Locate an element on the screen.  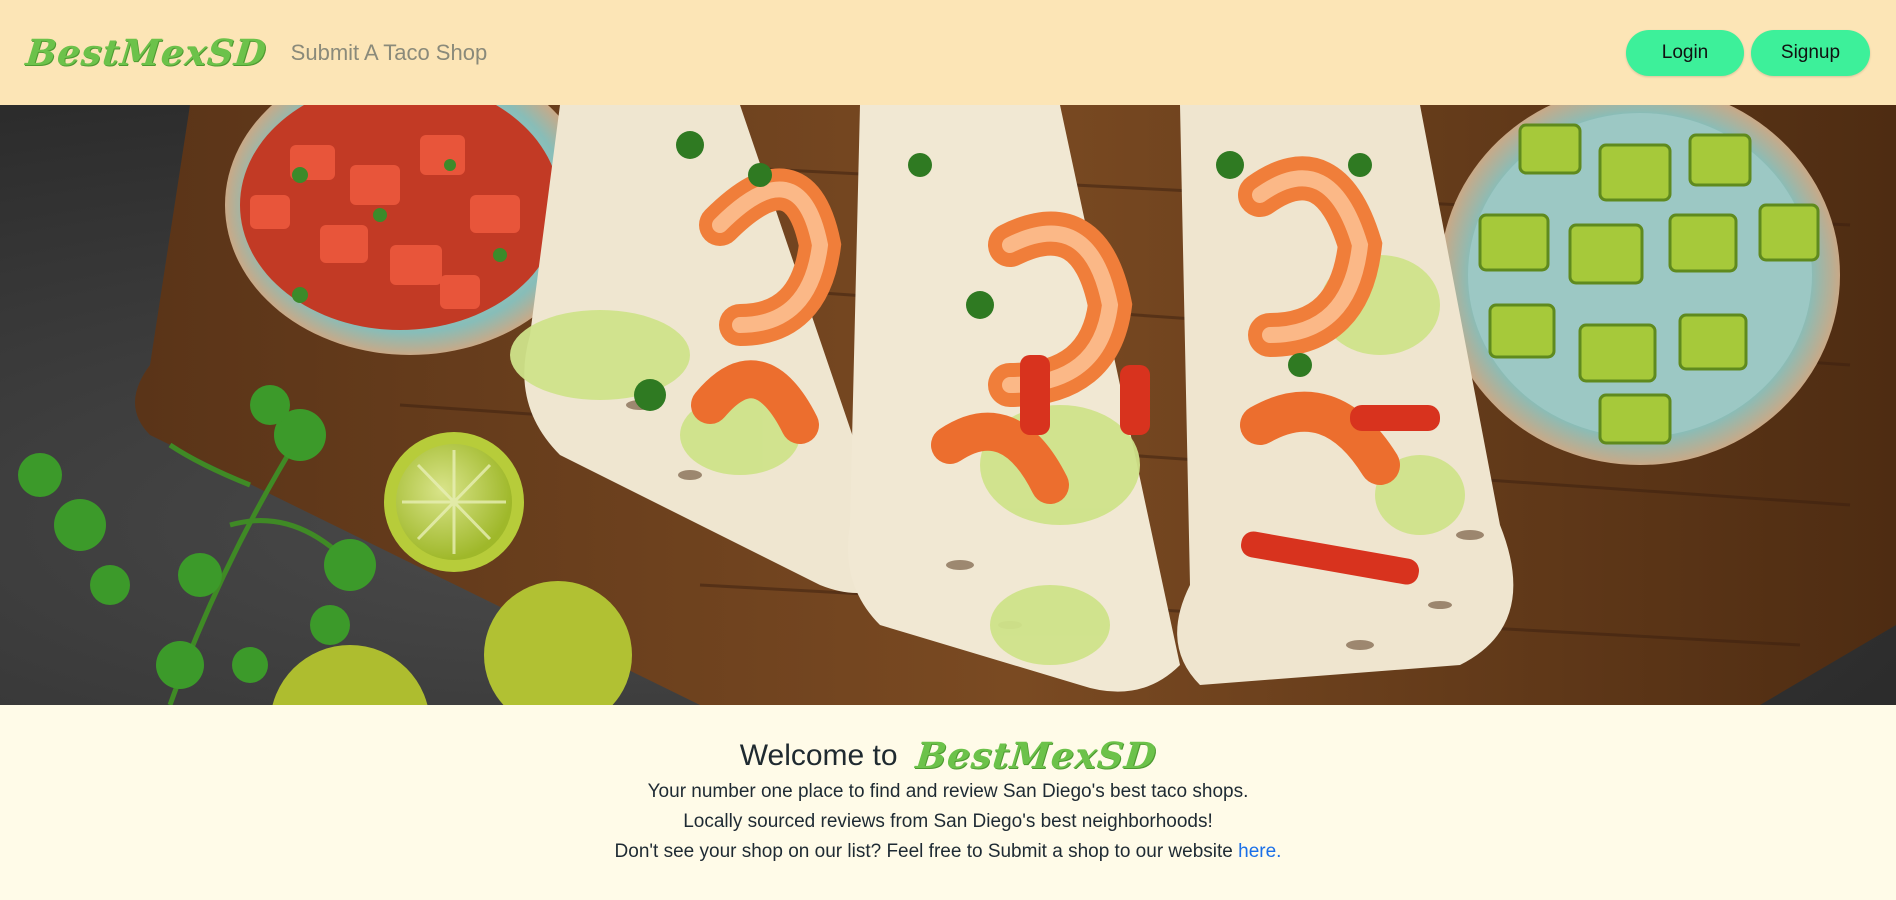
submit-taco-shop-link: Submit A Taco Shop is located at coordinates (389, 53).